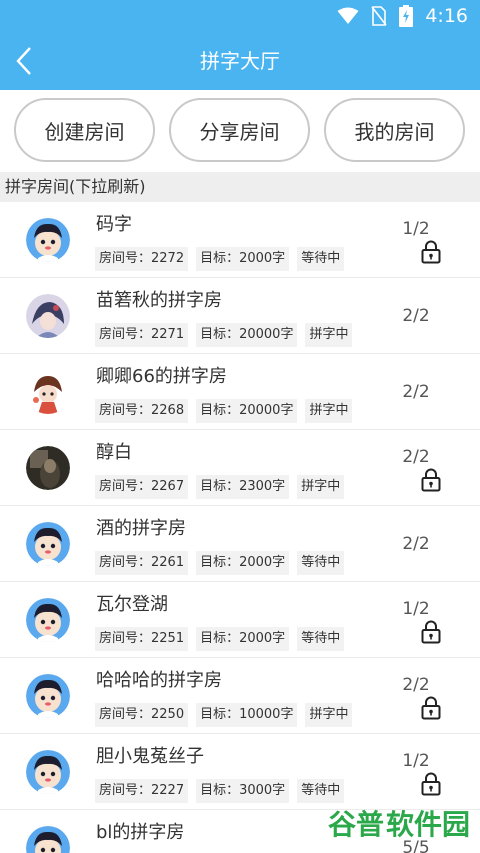 This screenshot has height=853, width=480. Describe the element at coordinates (114, 224) in the screenshot. I see `room-name: 码字` at that location.